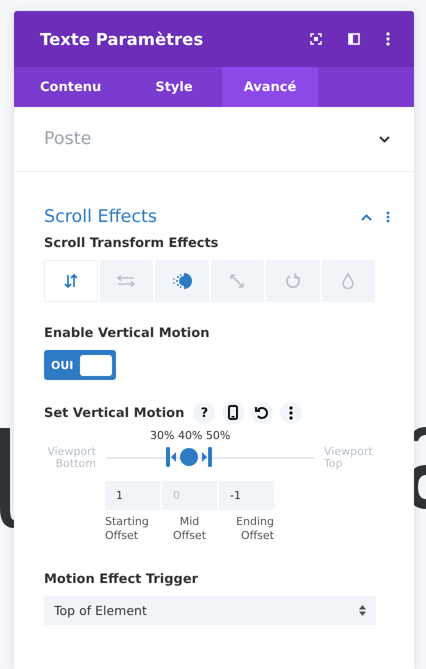 Image resolution: width=426 pixels, height=669 pixels. Describe the element at coordinates (127, 333) in the screenshot. I see `field-label: Enable Vertical Motion` at that location.